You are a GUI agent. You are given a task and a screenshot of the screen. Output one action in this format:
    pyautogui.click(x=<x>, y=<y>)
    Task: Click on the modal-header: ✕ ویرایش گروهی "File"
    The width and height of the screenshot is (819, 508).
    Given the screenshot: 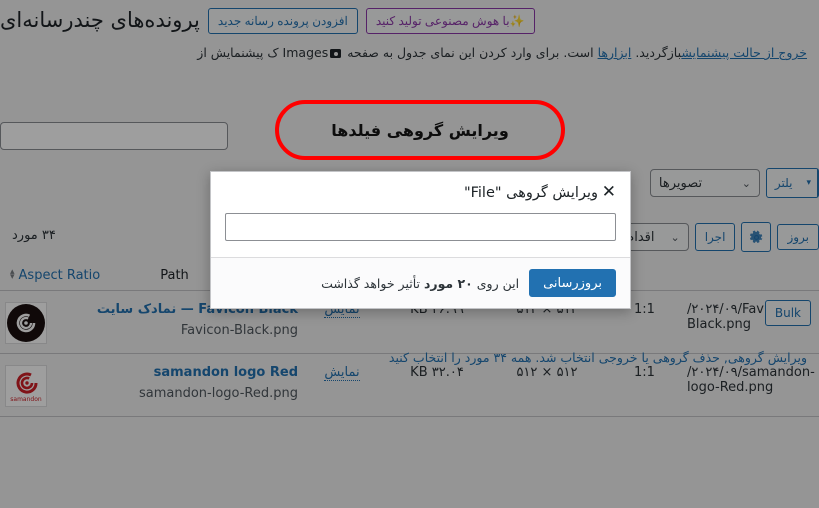 What is the action you would take?
    pyautogui.click(x=420, y=189)
    